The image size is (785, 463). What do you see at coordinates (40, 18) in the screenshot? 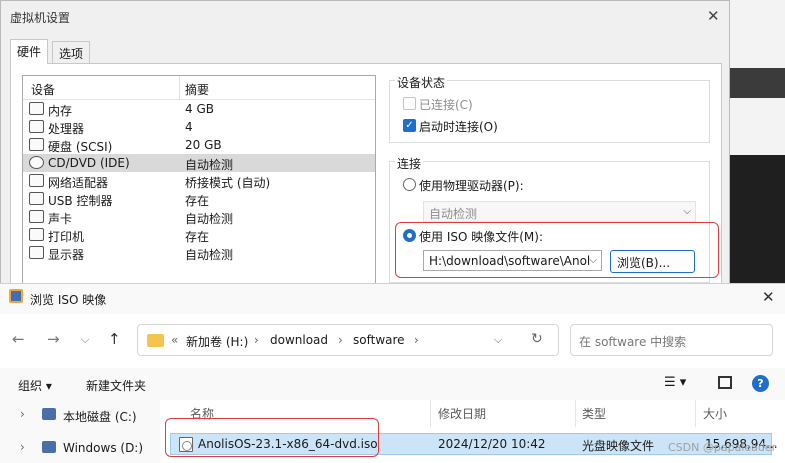
I see `dialog-title: 虚拟机设置` at bounding box center [40, 18].